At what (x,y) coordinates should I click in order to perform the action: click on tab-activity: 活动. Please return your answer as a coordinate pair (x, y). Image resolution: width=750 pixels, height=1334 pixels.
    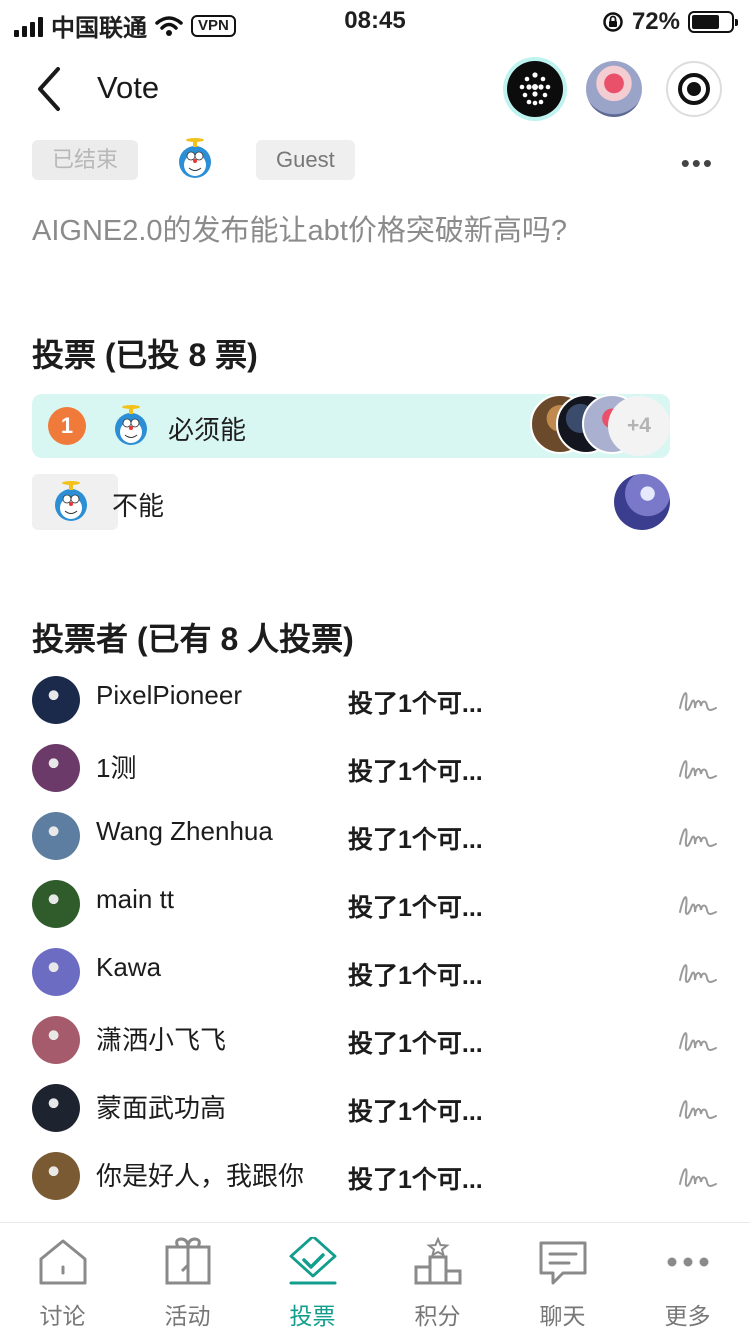
    Looking at the image, I should click on (187, 1284).